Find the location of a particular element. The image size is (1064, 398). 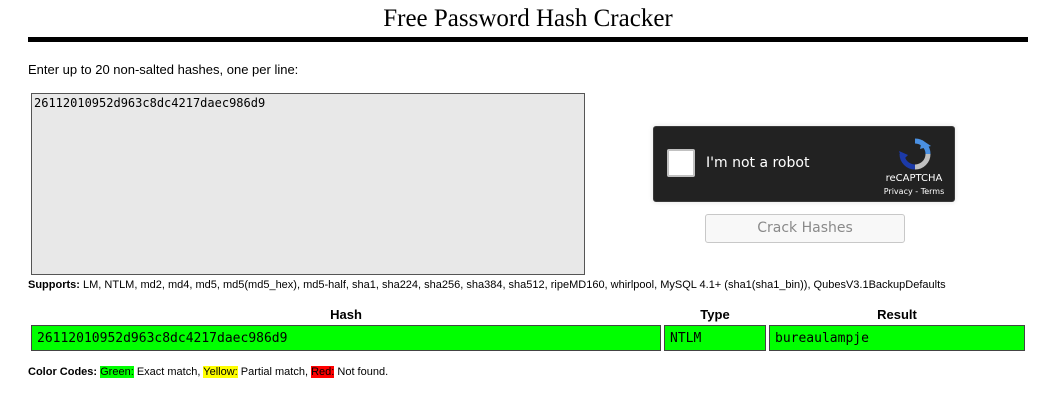

color-code-green-desc: Exact match, is located at coordinates (168, 372).